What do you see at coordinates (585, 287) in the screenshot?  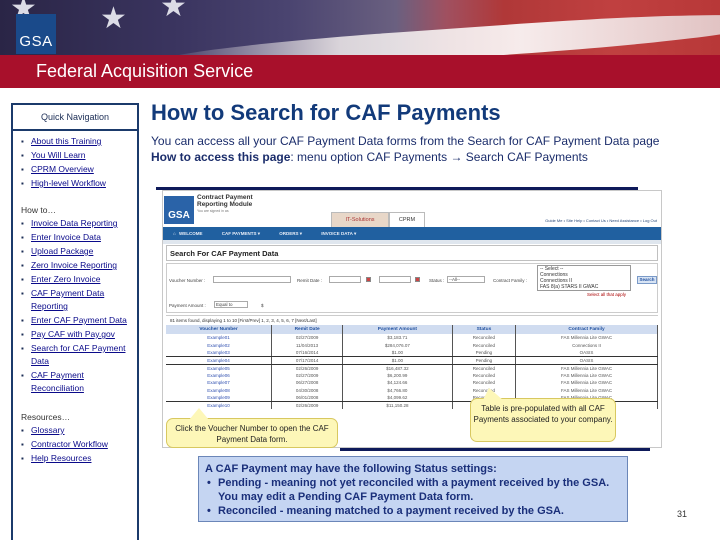 I see `option: FAS 8(a) STARS II GWAC` at bounding box center [585, 287].